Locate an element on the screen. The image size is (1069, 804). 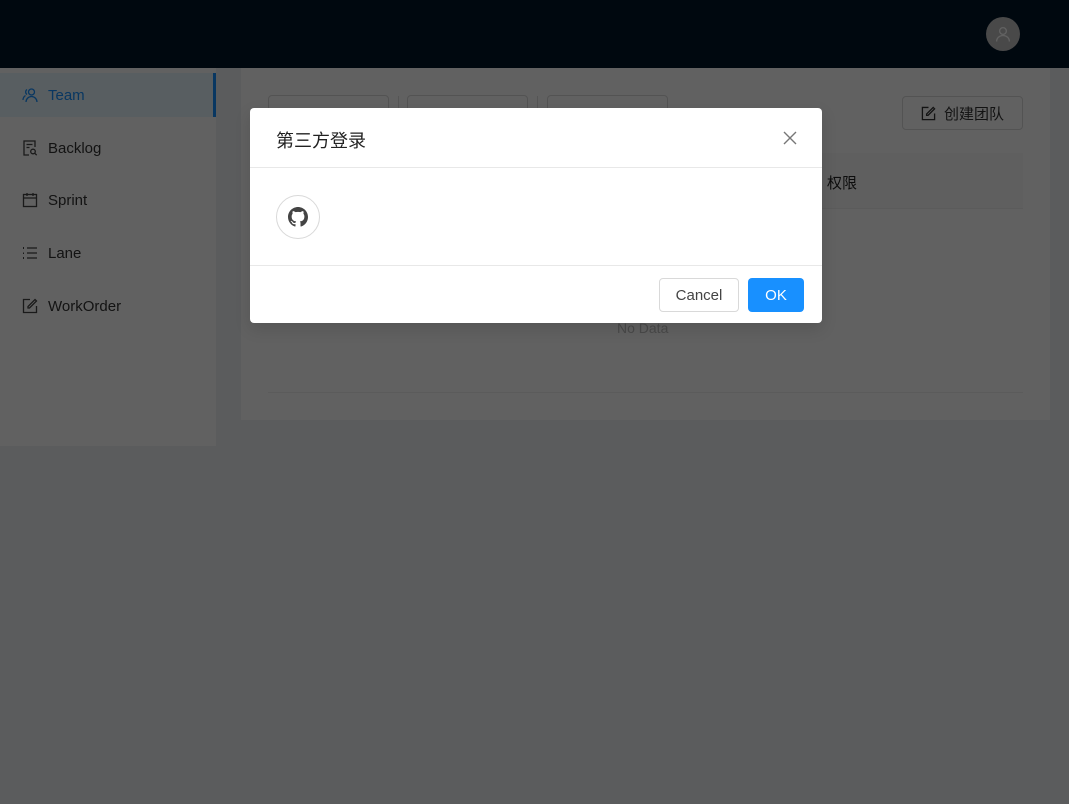
modal-body is located at coordinates (536, 217).